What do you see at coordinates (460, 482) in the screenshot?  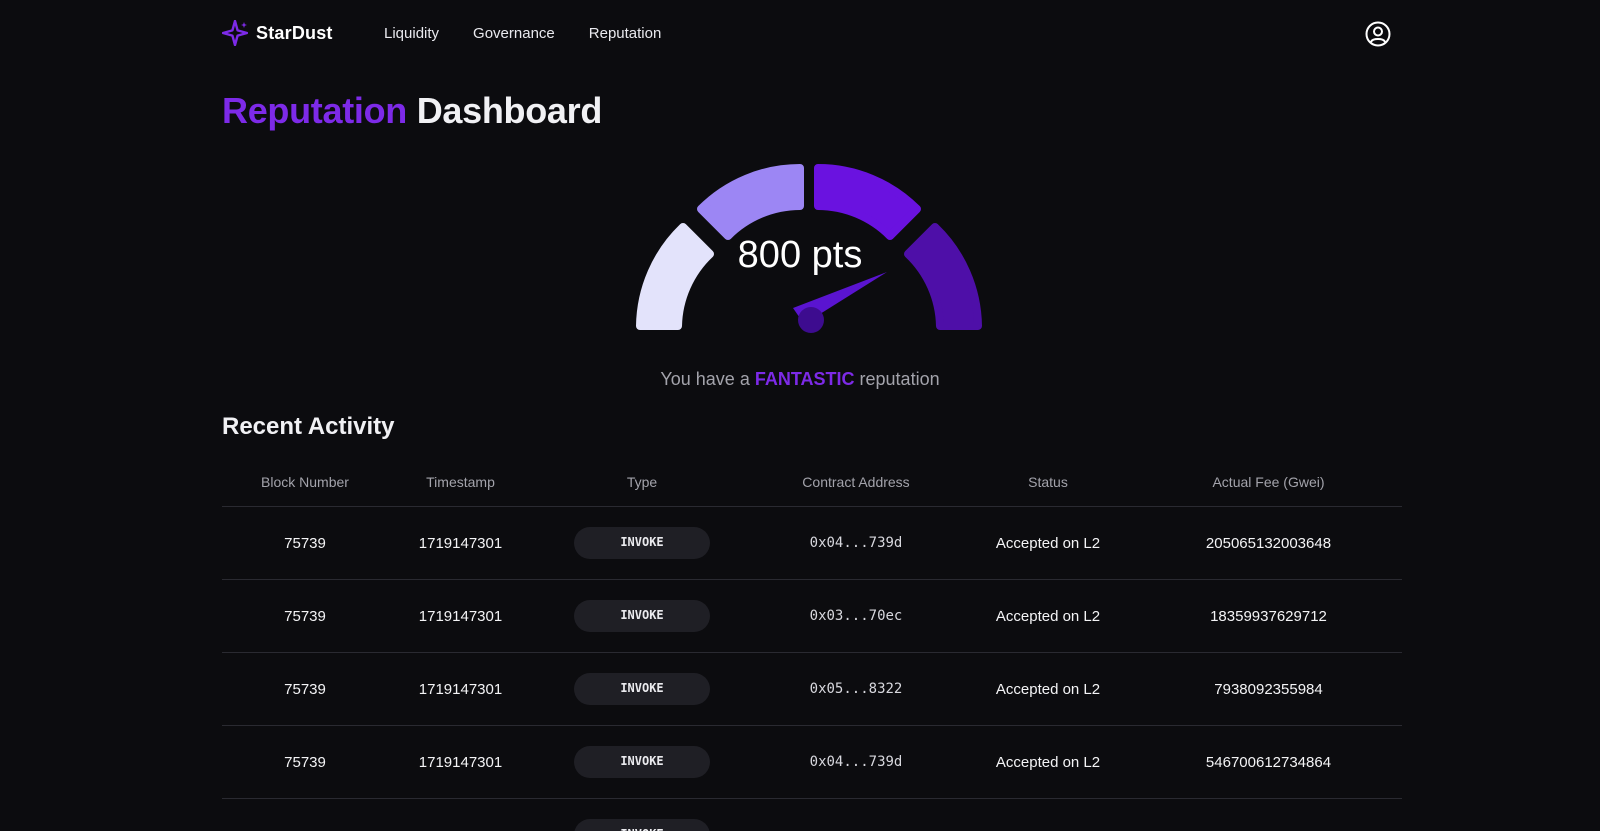 I see `column-header-timestamp: Timestamp` at bounding box center [460, 482].